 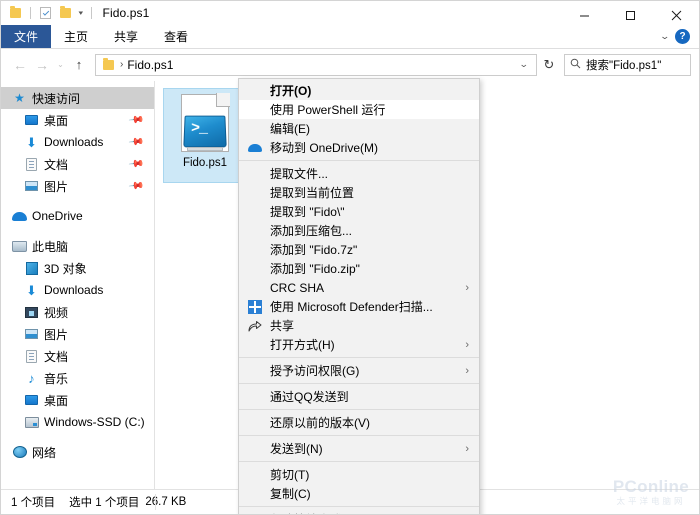 I want to click on powershell-script-icon: >_, so click(x=205, y=122).